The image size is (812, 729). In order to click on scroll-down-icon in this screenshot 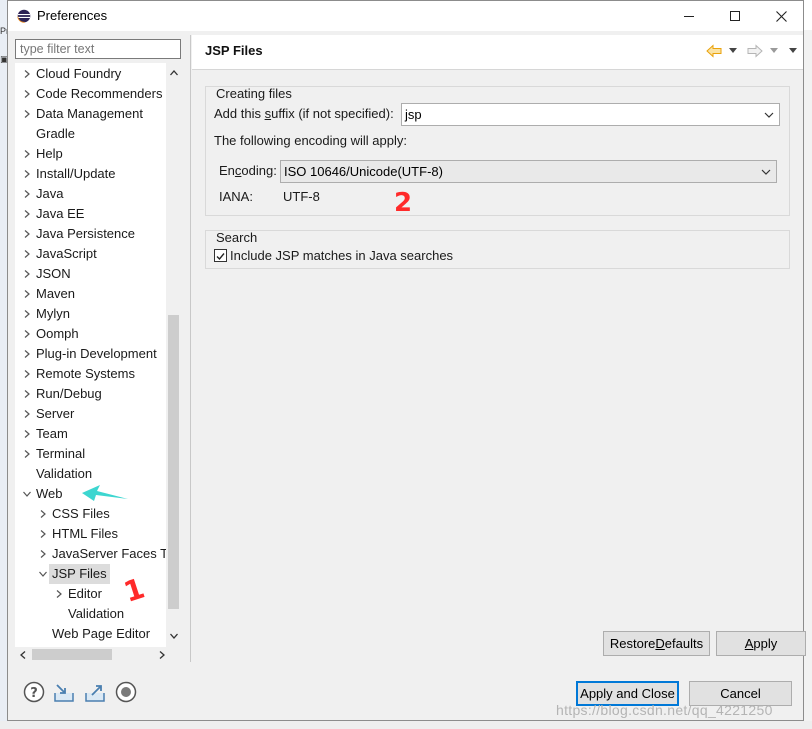, I will do `click(174, 636)`.